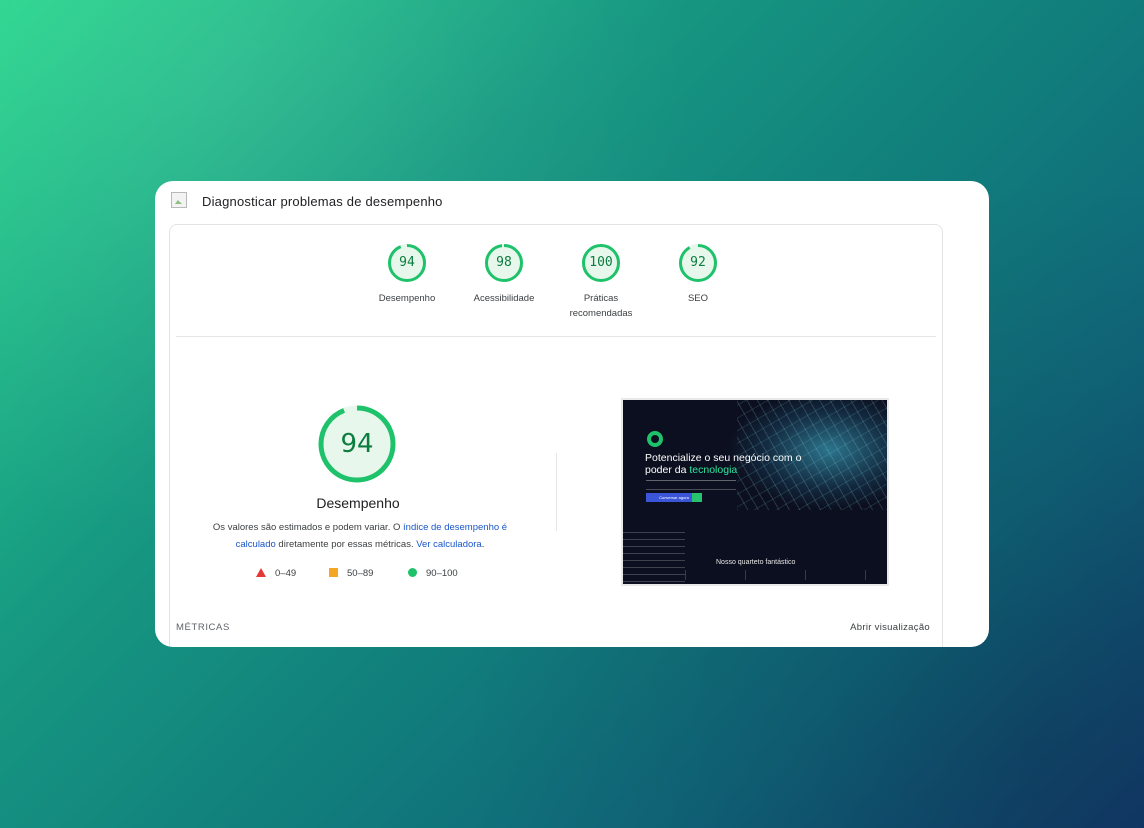  I want to click on screenshot-subtext, so click(691, 485).